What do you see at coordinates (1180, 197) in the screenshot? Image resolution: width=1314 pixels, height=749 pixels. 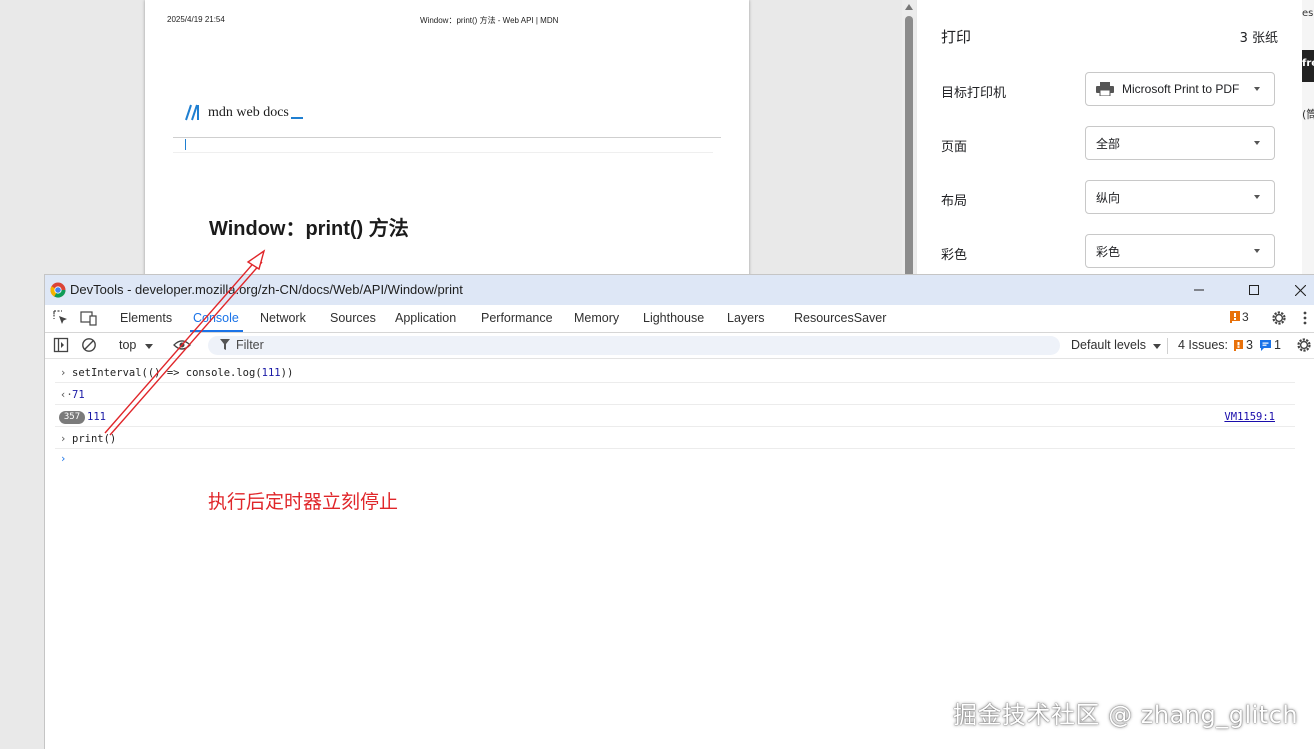 I see `layout-select: 纵向` at bounding box center [1180, 197].